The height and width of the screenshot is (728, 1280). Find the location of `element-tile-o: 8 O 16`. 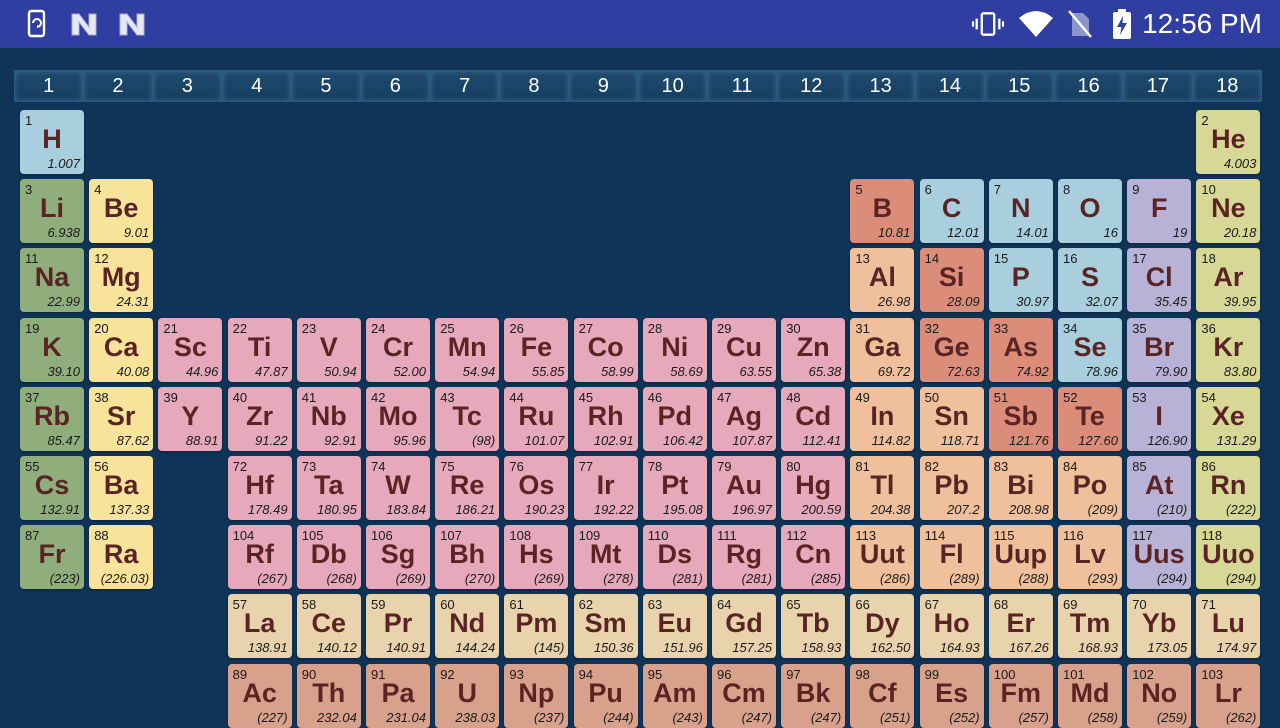

element-tile-o: 8 O 16 is located at coordinates (1090, 211).